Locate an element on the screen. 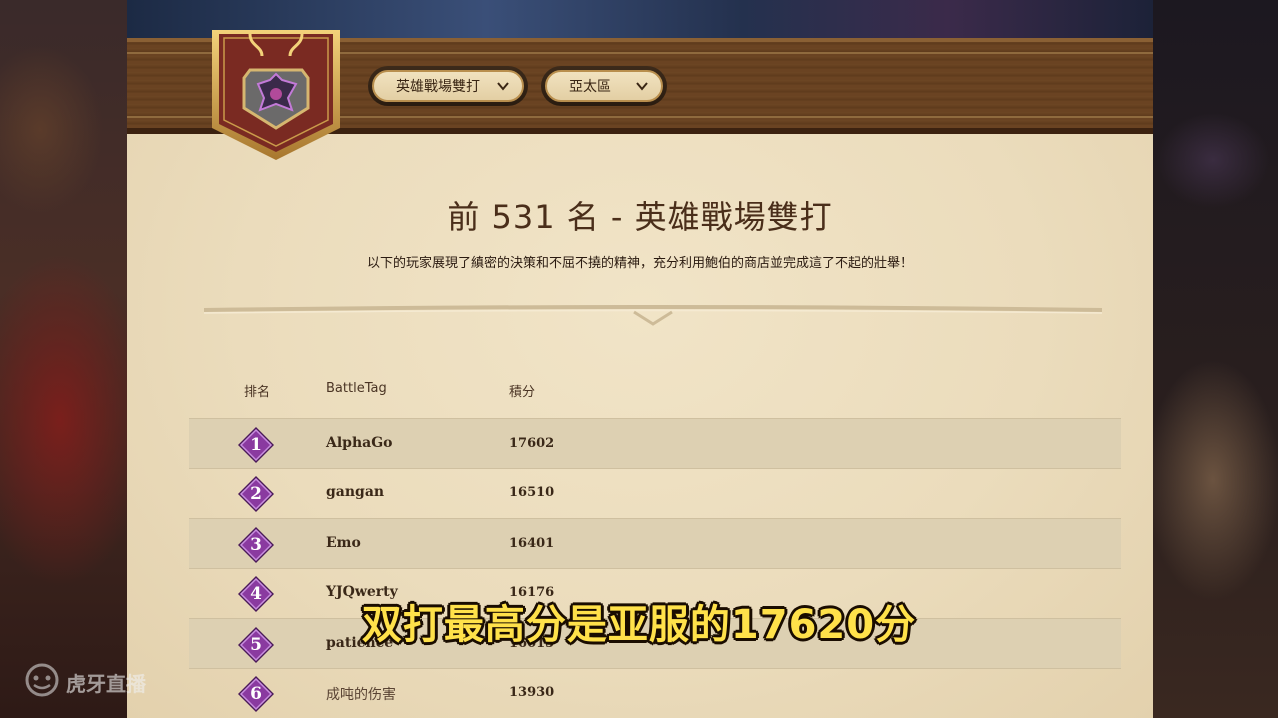  table-row: 1 AlphaGo 17602 is located at coordinates (655, 443).